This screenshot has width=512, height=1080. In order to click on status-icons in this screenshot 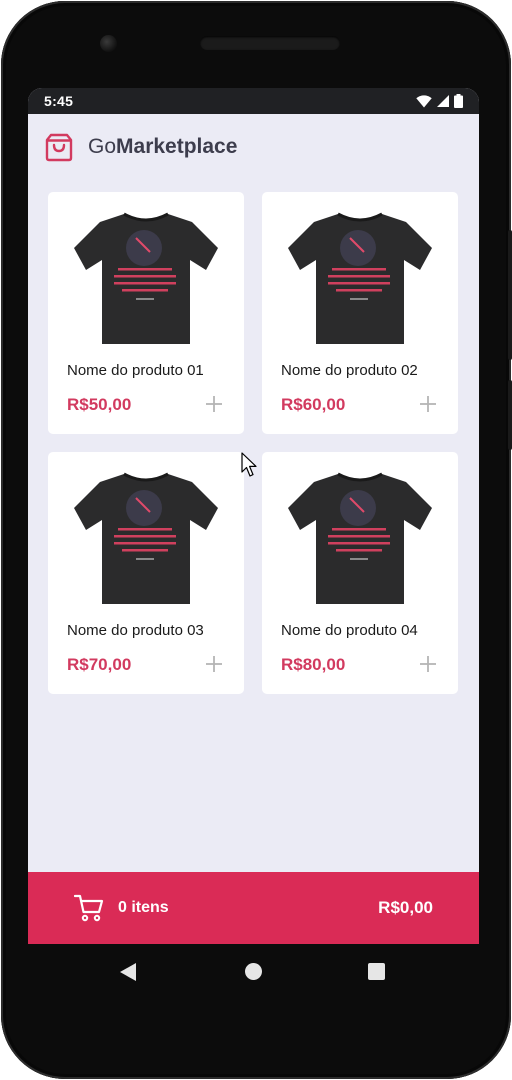, I will do `click(439, 101)`.